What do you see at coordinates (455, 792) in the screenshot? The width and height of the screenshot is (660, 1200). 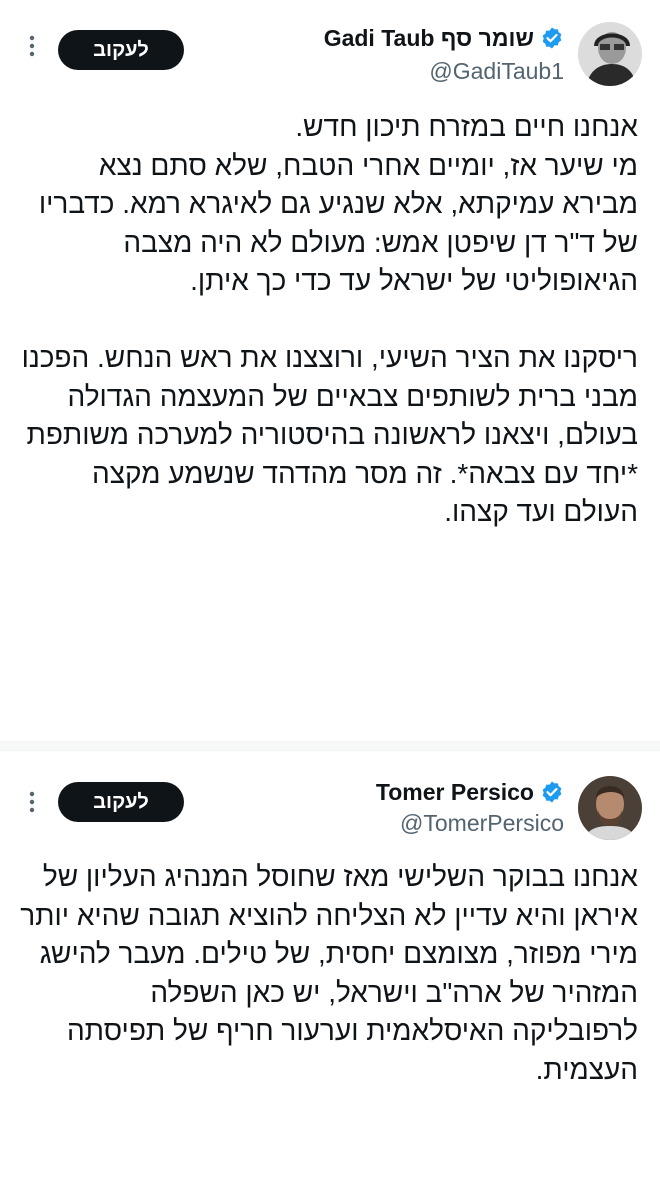 I see `display-name: Tomer Persico` at bounding box center [455, 792].